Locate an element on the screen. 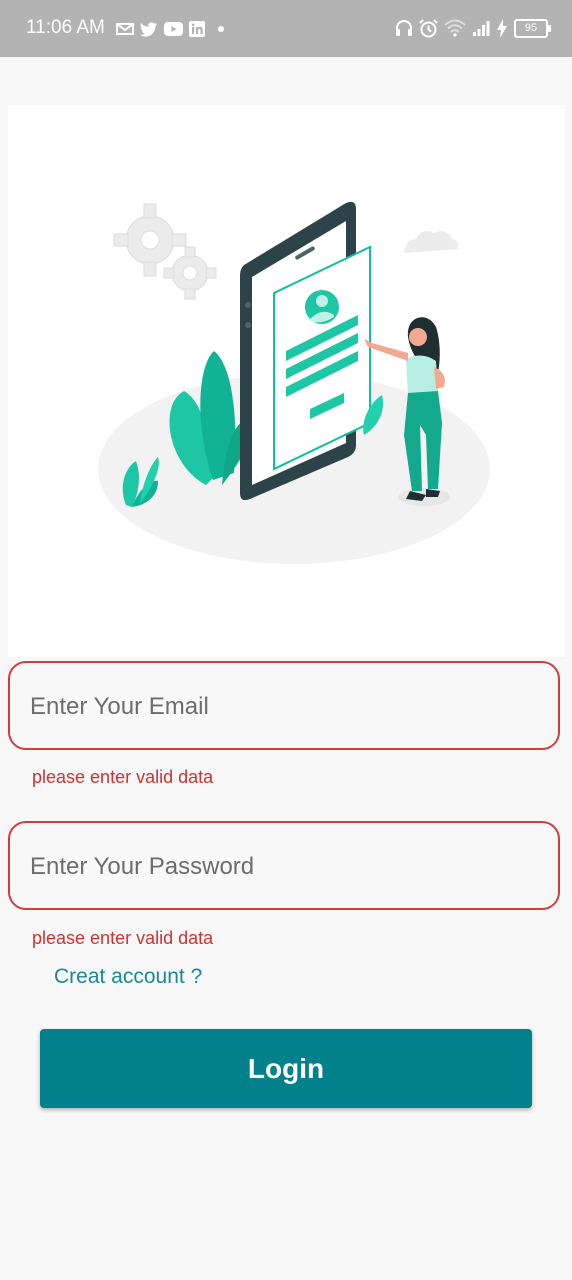  login-button: Login is located at coordinates (286, 1068).